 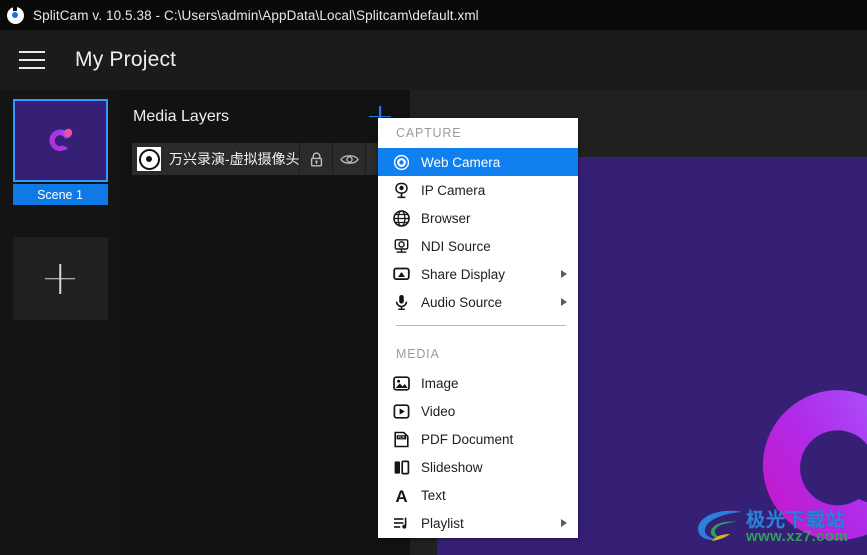 What do you see at coordinates (401, 302) in the screenshot?
I see `microphone-icon` at bounding box center [401, 302].